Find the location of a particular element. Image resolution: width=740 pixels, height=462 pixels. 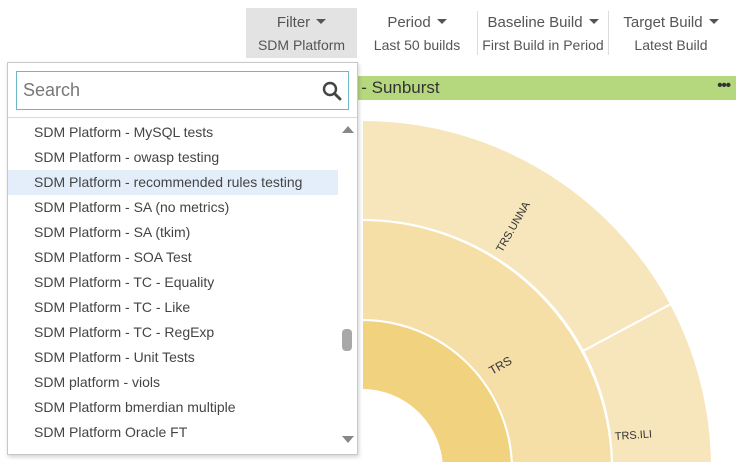

scroll-down-icon is located at coordinates (348, 439).